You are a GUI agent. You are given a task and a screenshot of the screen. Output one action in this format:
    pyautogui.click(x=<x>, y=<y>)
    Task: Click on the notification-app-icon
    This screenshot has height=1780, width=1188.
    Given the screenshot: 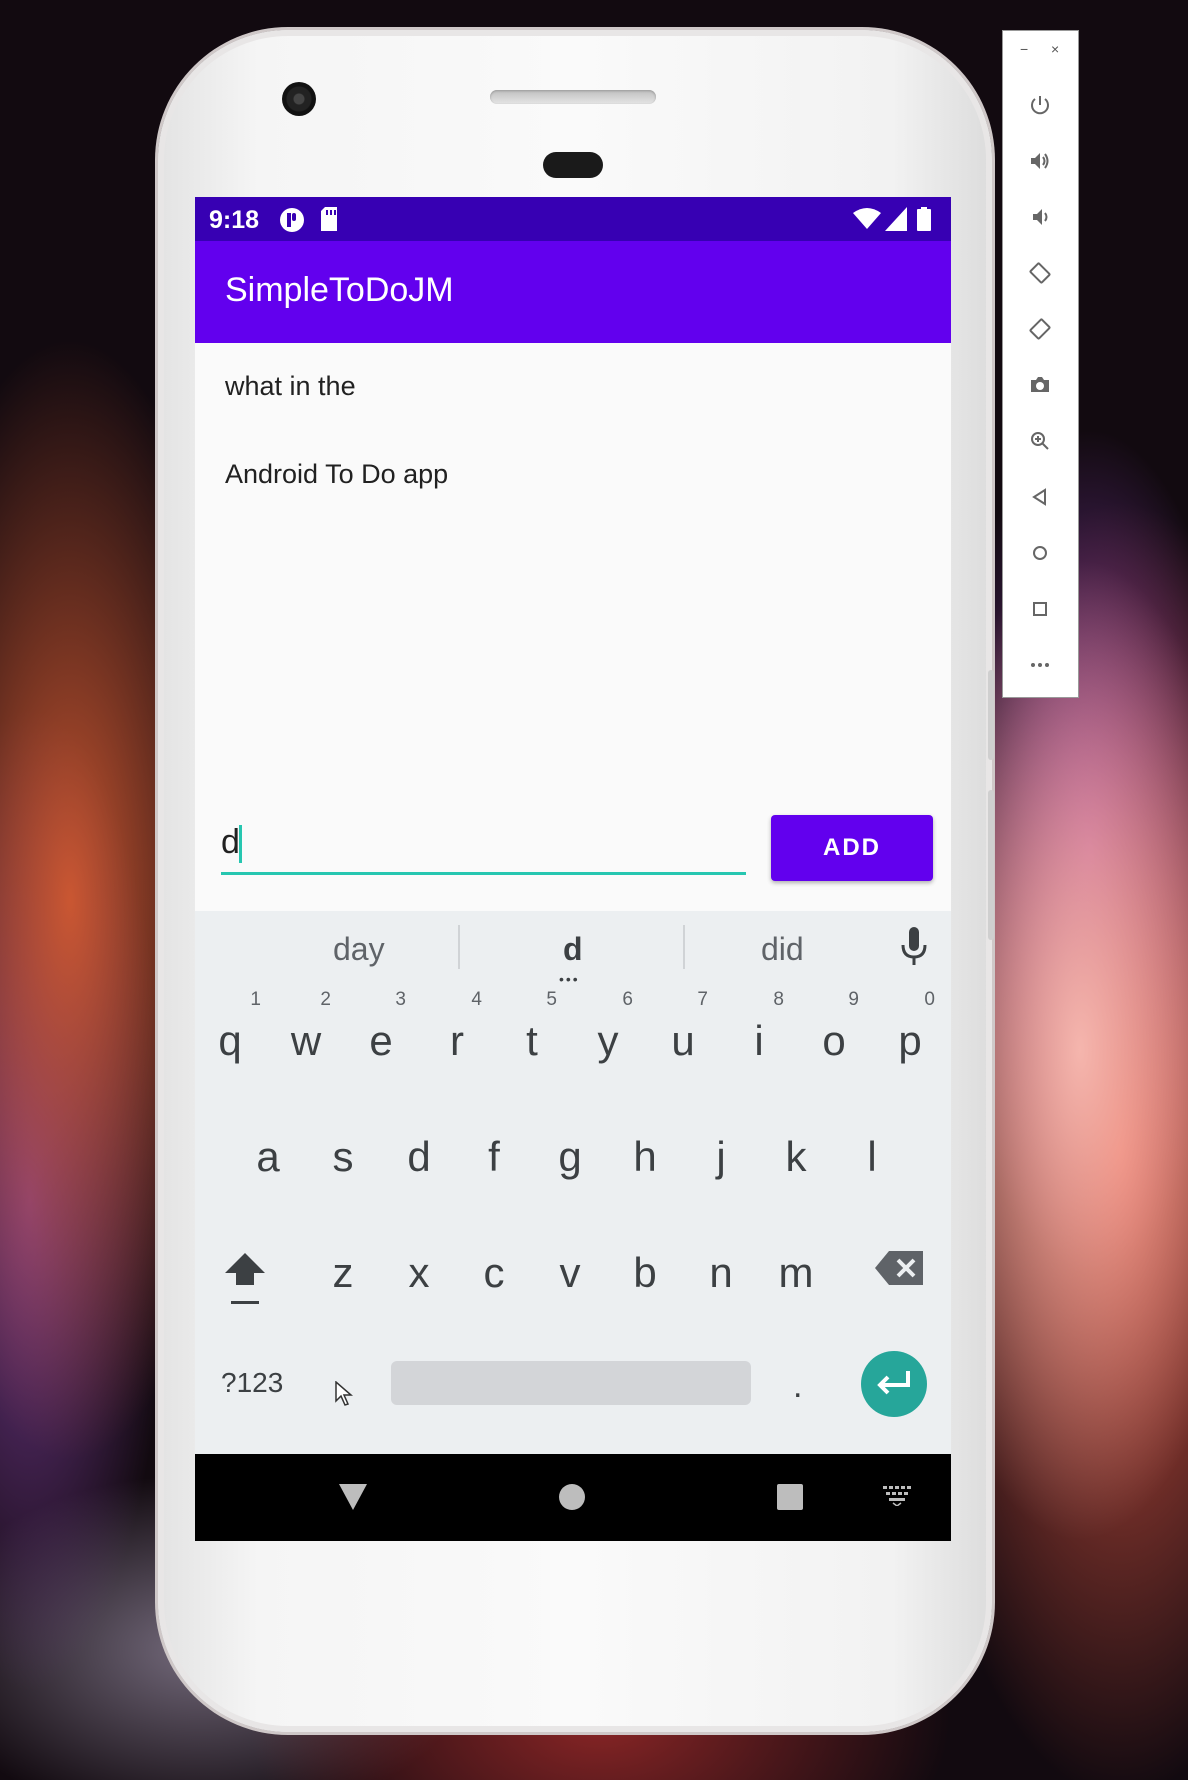 What is the action you would take?
    pyautogui.click(x=292, y=220)
    